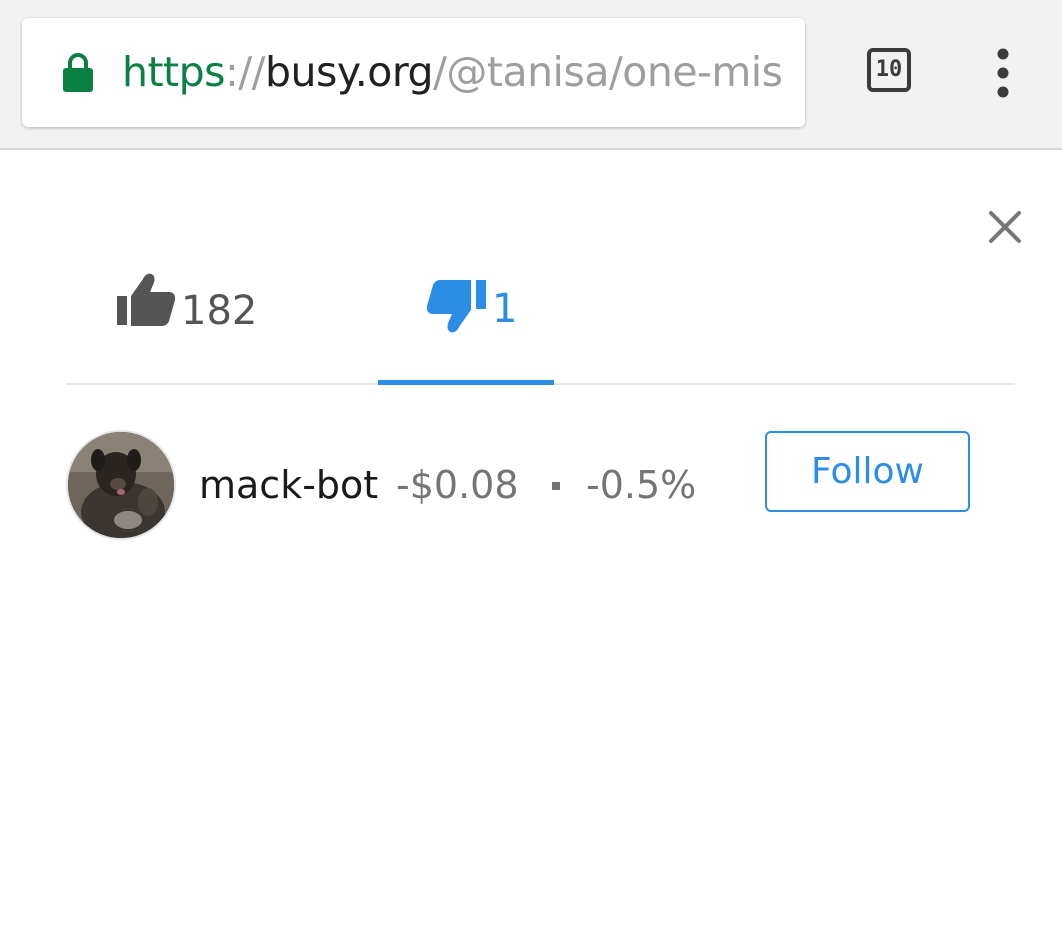 The width and height of the screenshot is (1062, 947). What do you see at coordinates (466, 382) in the screenshot?
I see `active-tab-indicator` at bounding box center [466, 382].